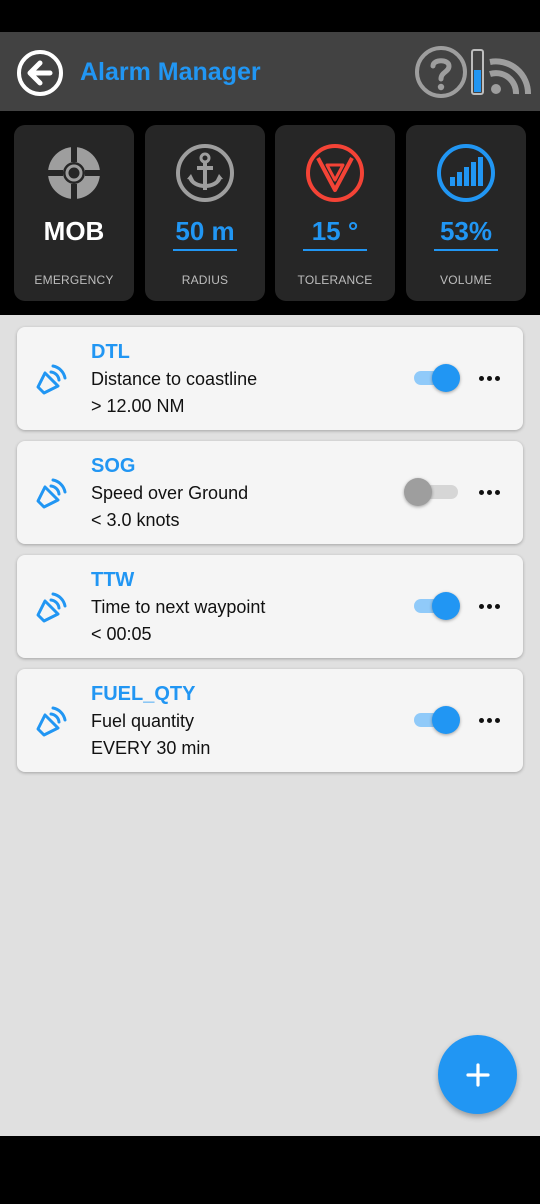 The height and width of the screenshot is (1204, 540). Describe the element at coordinates (270, 720) in the screenshot. I see `alarm-card-fuel-qty: FUEL_QTY Fuel quantity EVERY 30 min` at that location.